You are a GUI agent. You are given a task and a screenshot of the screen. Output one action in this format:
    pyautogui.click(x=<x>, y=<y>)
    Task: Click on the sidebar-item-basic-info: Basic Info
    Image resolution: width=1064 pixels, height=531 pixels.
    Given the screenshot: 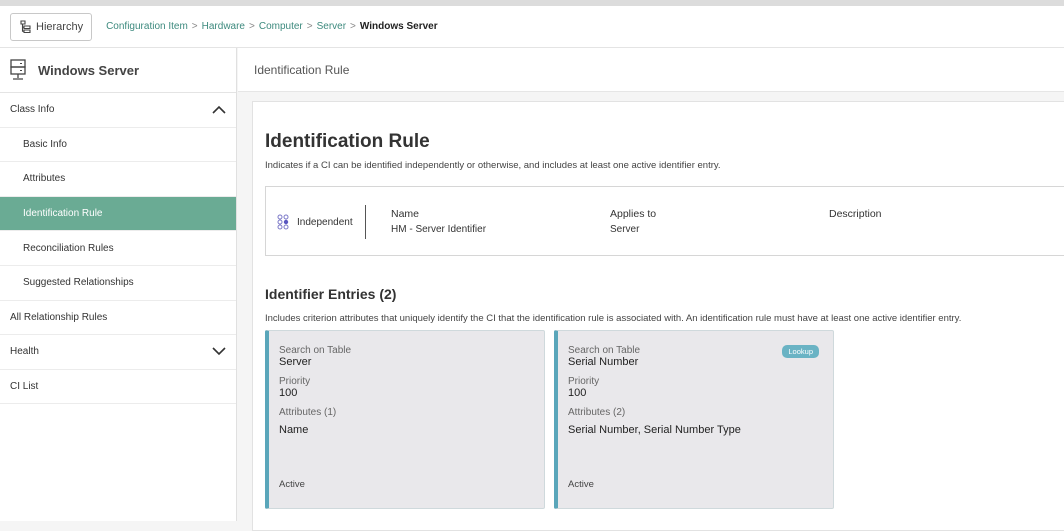 What is the action you would take?
    pyautogui.click(x=118, y=145)
    